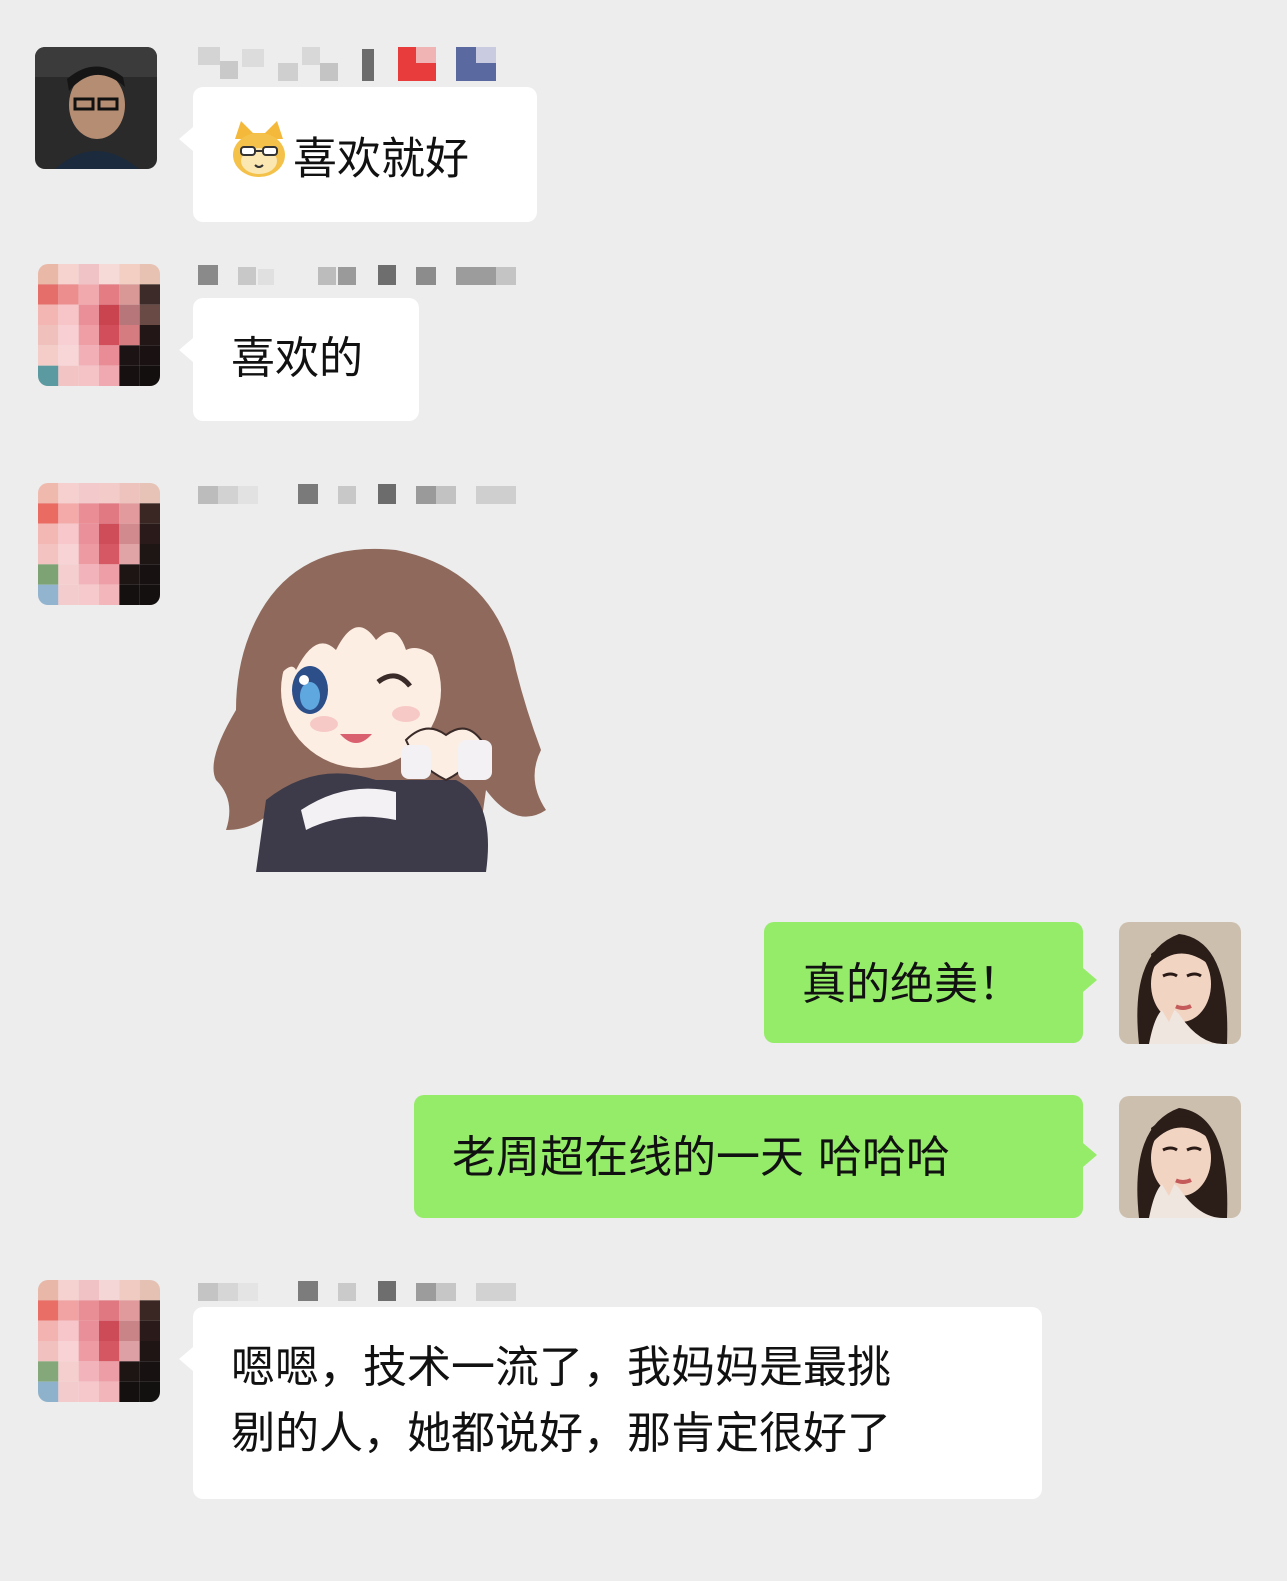 The width and height of the screenshot is (1287, 1581). I want to click on message-bubble-1: 喜欢就好, so click(358, 154).